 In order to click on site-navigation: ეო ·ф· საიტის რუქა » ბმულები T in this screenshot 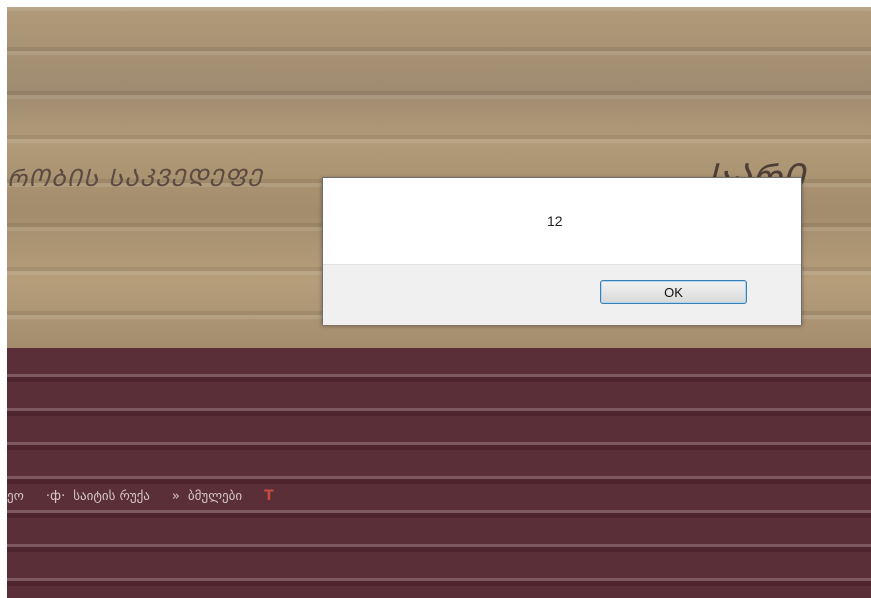, I will do `click(151, 496)`.